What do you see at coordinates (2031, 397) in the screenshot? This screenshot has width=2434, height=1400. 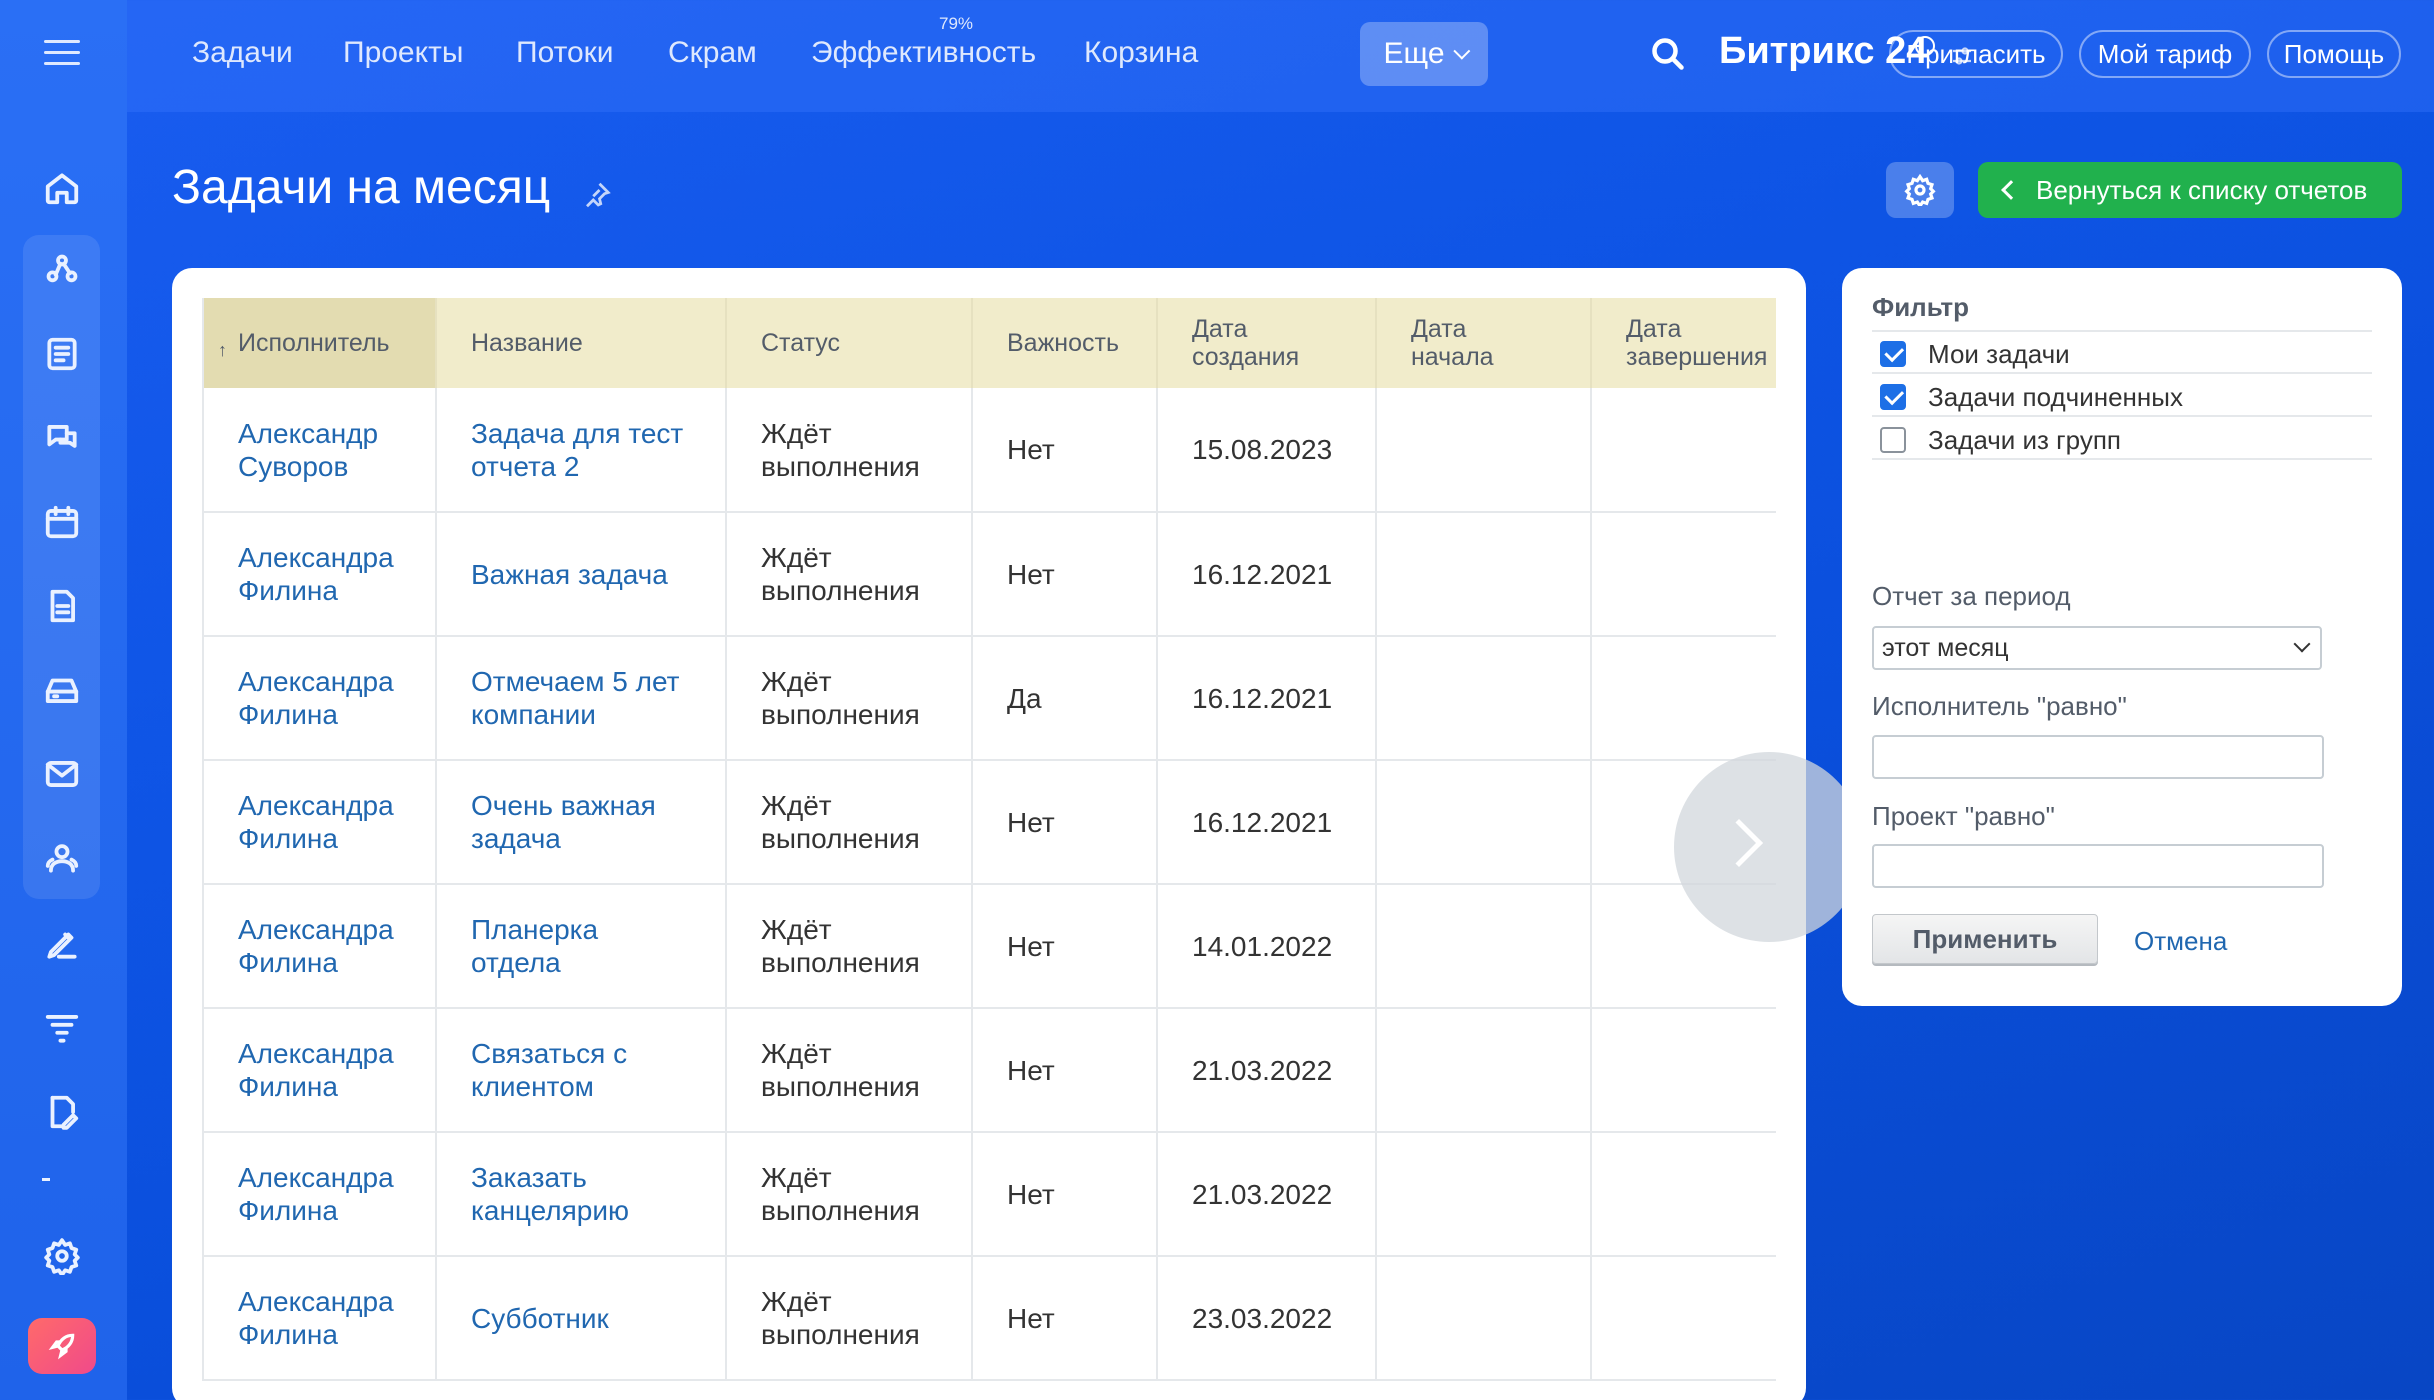 I see `checkbox-subordinates-tasks: Задачи подчиненных` at bounding box center [2031, 397].